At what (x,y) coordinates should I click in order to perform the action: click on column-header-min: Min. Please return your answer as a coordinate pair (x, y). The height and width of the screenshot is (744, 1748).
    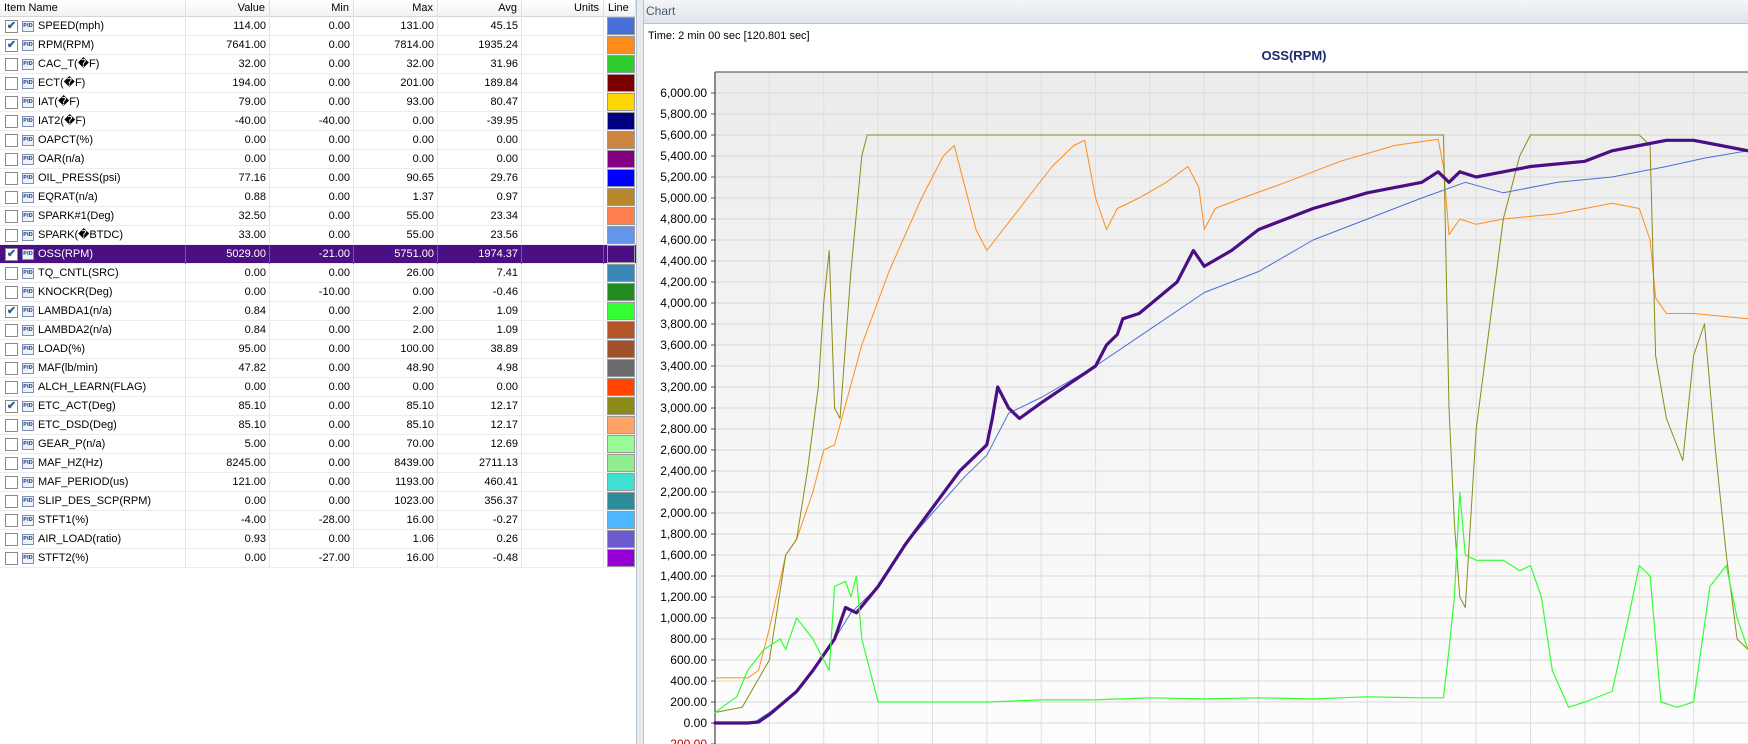
    Looking at the image, I should click on (312, 8).